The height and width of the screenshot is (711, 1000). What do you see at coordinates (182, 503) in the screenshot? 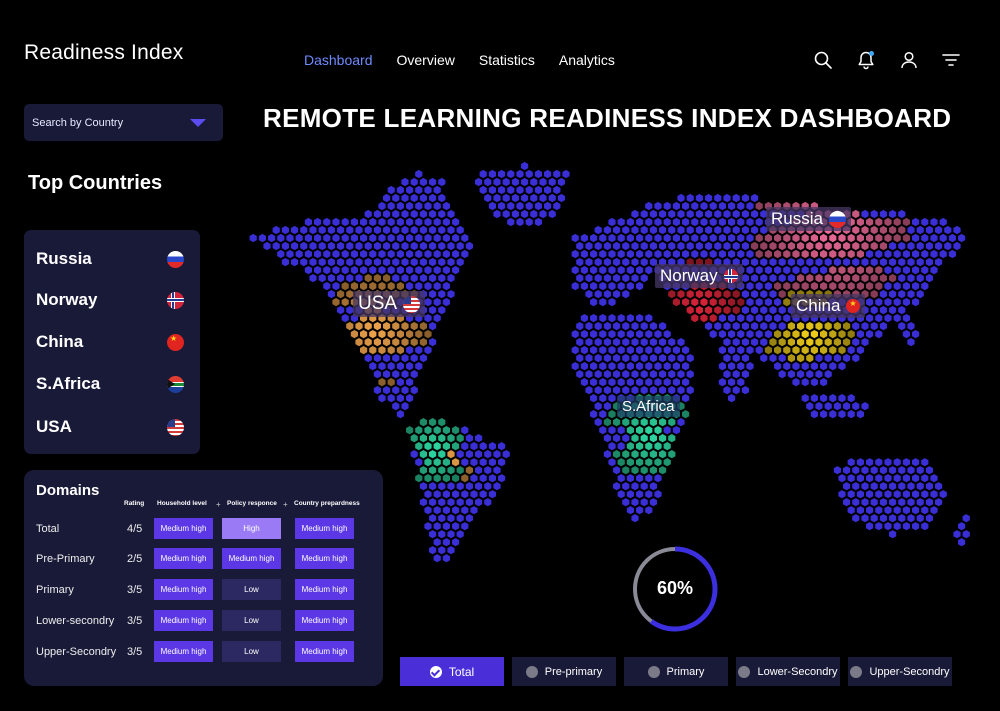
I see `col-header-household: Household level` at bounding box center [182, 503].